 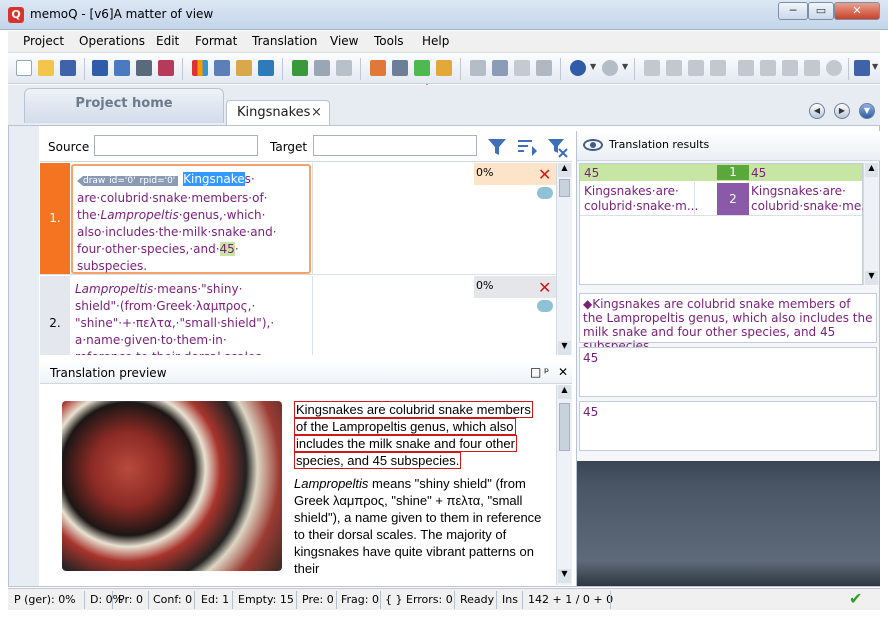 What do you see at coordinates (216, 41) in the screenshot?
I see `menu-format: Format` at bounding box center [216, 41].